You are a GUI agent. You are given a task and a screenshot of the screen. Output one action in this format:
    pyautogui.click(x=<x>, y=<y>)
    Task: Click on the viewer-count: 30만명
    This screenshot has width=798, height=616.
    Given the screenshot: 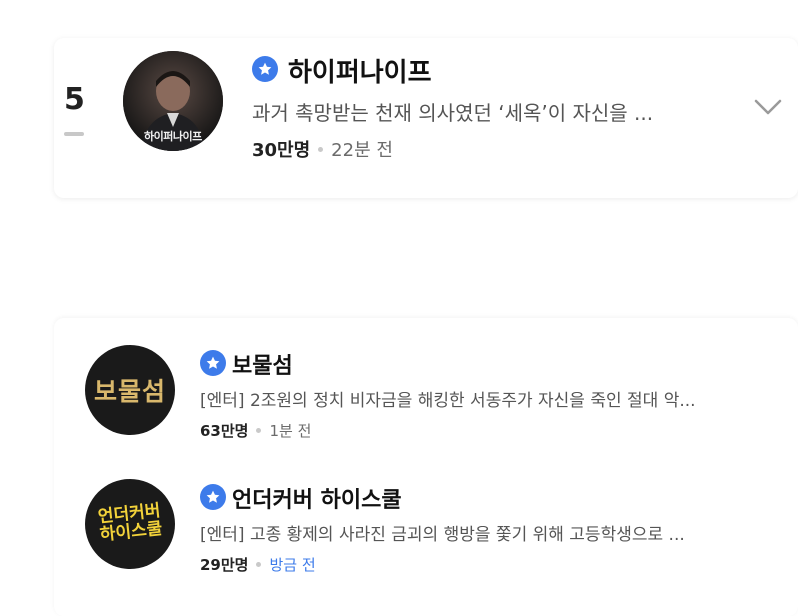 What is the action you would take?
    pyautogui.click(x=281, y=150)
    